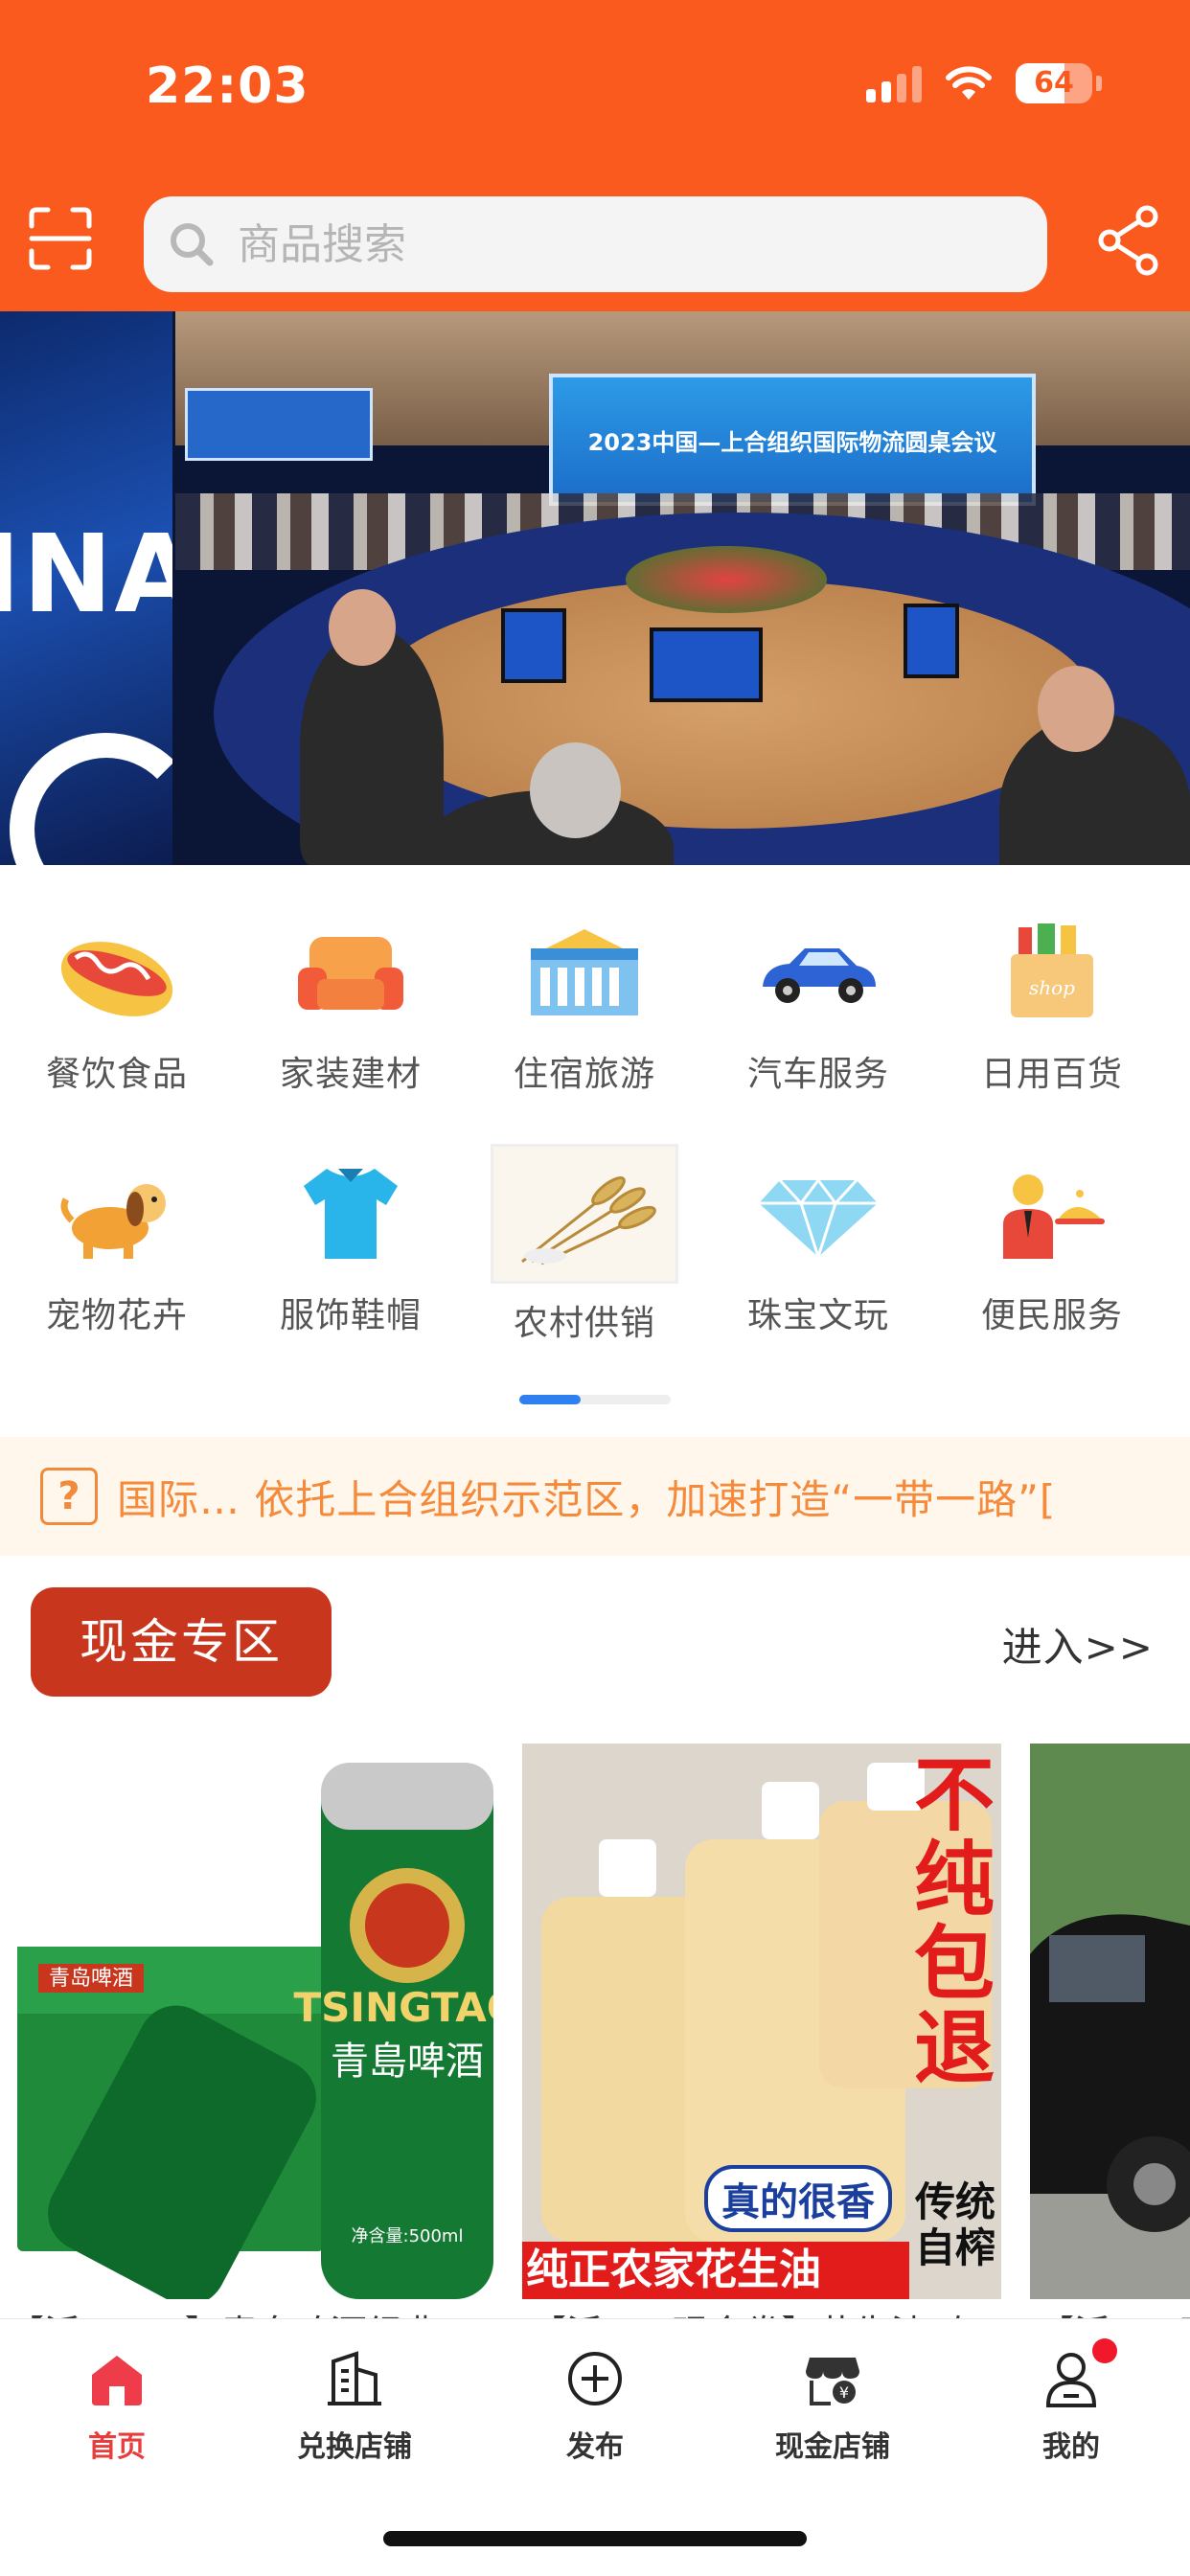 The height and width of the screenshot is (2576, 1190). What do you see at coordinates (1052, 987) in the screenshot?
I see `svg-text: shop` at bounding box center [1052, 987].